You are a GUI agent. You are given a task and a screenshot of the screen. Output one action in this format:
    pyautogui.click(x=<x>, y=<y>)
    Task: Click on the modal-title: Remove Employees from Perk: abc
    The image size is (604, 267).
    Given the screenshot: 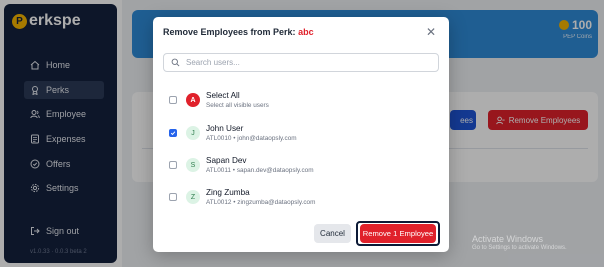 What is the action you would take?
    pyautogui.click(x=238, y=32)
    